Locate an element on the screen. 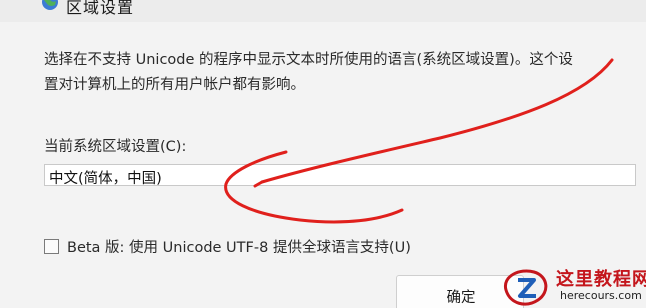 The width and height of the screenshot is (646, 308). current-locale-value: 中文(简体，中国) is located at coordinates (105, 179).